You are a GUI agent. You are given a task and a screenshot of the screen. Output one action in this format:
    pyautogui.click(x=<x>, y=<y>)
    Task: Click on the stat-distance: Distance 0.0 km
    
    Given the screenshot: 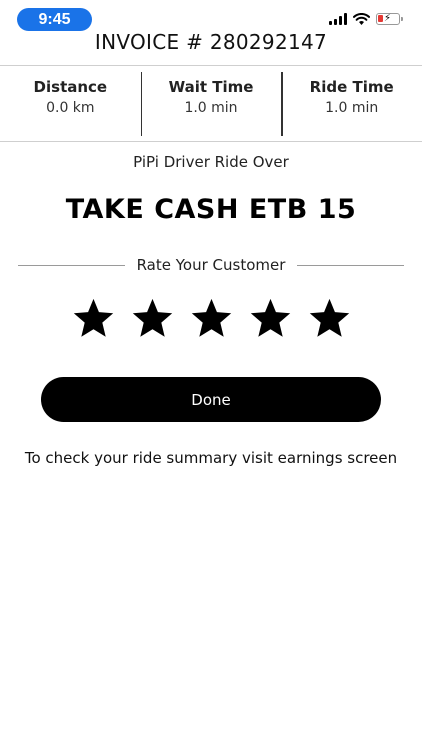 What is the action you would take?
    pyautogui.click(x=70, y=103)
    